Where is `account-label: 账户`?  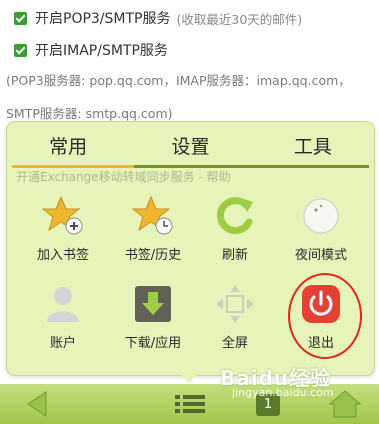 account-label: 账户 is located at coordinates (62, 343).